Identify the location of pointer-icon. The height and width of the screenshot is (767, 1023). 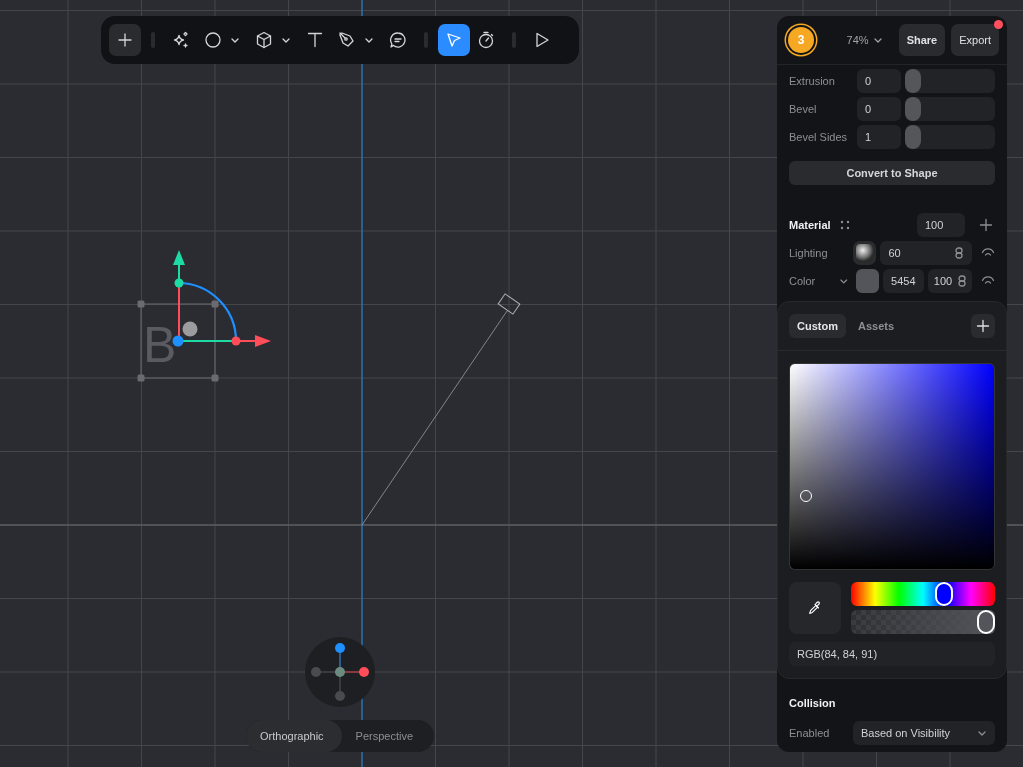
(454, 40).